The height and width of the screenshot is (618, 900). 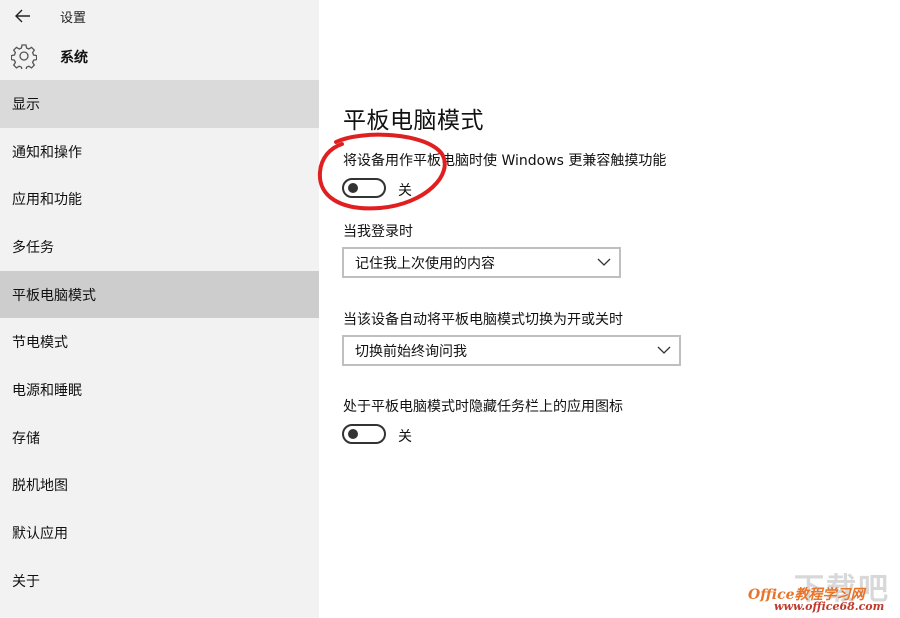 I want to click on auto-switch-dropdown: 切换前始终询问我, so click(x=511, y=350).